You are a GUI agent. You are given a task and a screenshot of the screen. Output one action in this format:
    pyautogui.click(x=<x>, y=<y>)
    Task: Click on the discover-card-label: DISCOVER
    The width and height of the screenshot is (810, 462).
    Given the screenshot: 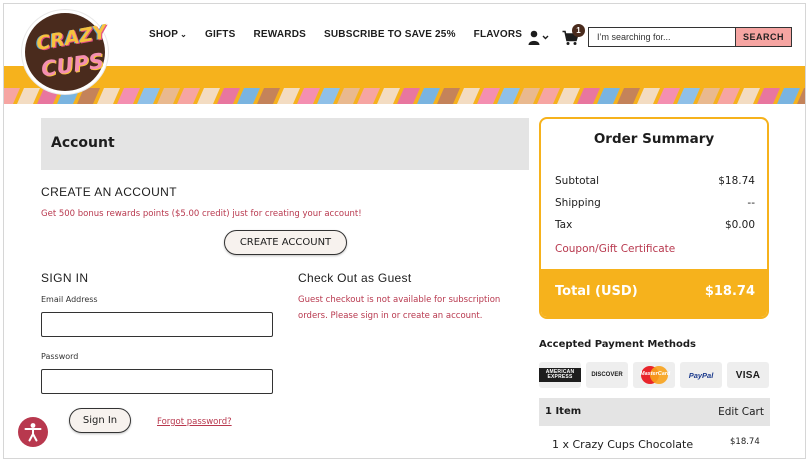 What is the action you would take?
    pyautogui.click(x=607, y=375)
    